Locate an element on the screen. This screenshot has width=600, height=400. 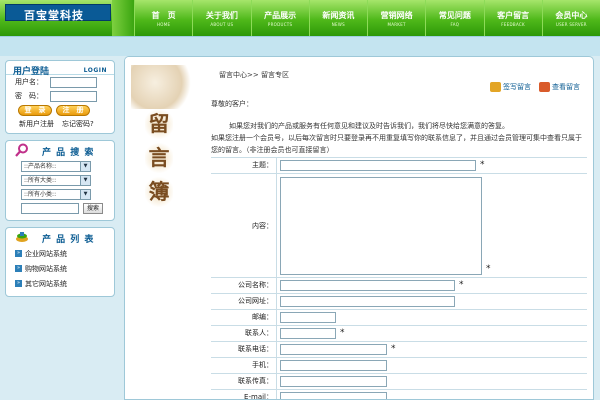
greeting: 尊敬的客户： is located at coordinates (232, 104).